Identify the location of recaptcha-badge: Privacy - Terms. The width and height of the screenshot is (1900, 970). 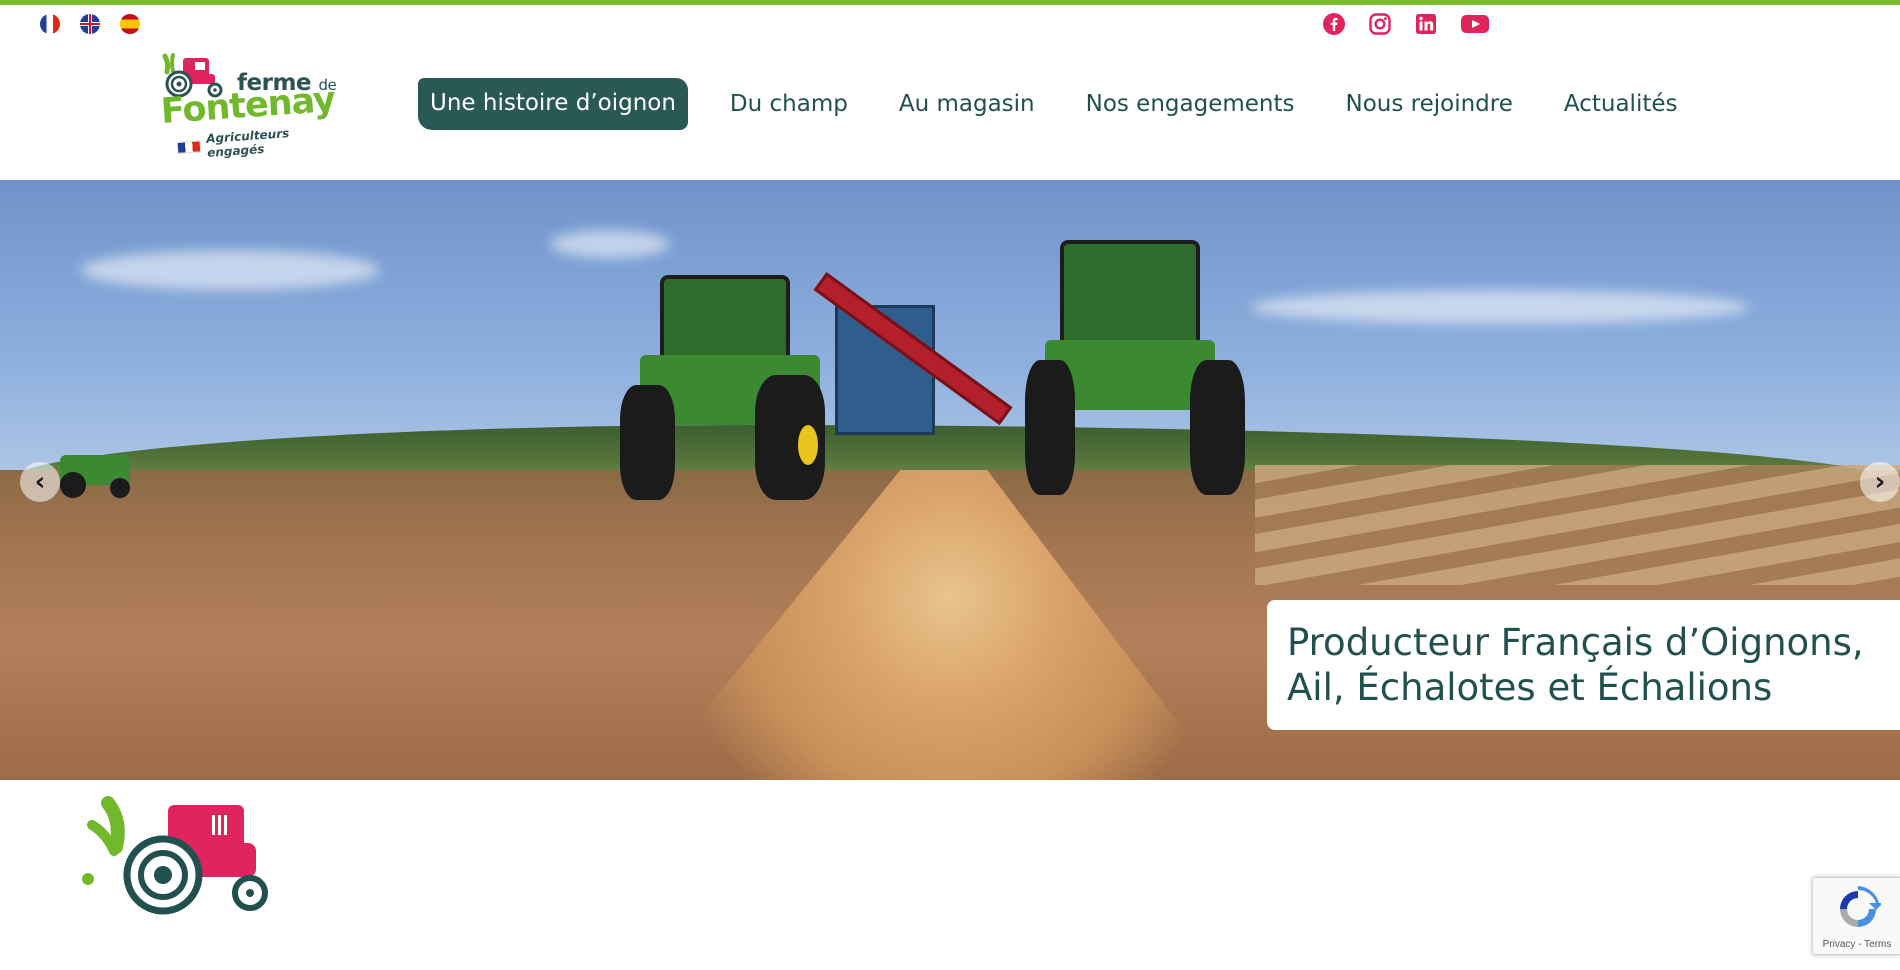
(1856, 916).